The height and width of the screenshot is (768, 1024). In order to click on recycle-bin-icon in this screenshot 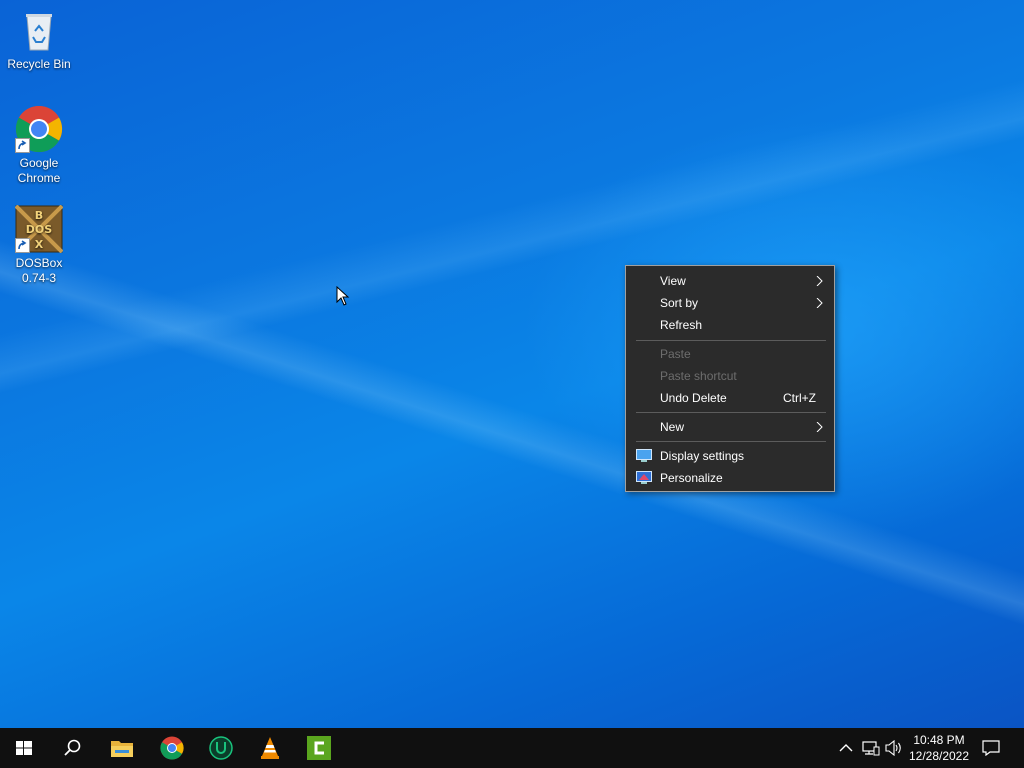, I will do `click(39, 30)`.